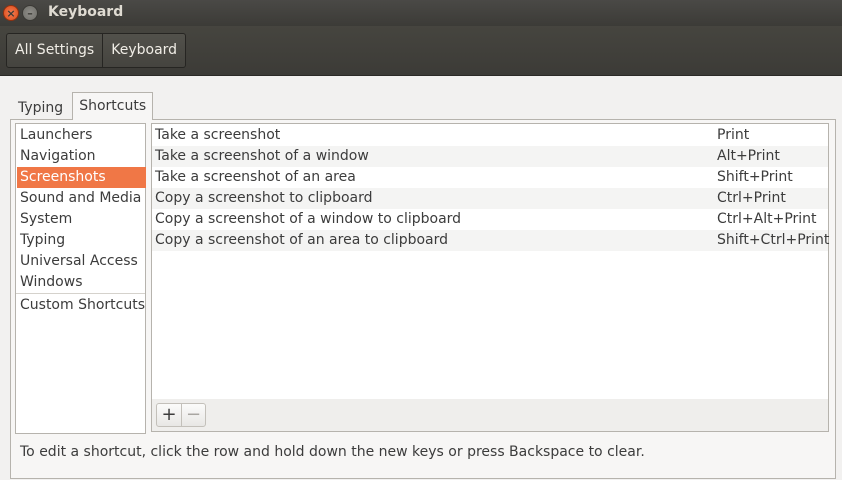  Describe the element at coordinates (767, 219) in the screenshot. I see `shortcut-key: Ctrl+Alt+Print` at that location.